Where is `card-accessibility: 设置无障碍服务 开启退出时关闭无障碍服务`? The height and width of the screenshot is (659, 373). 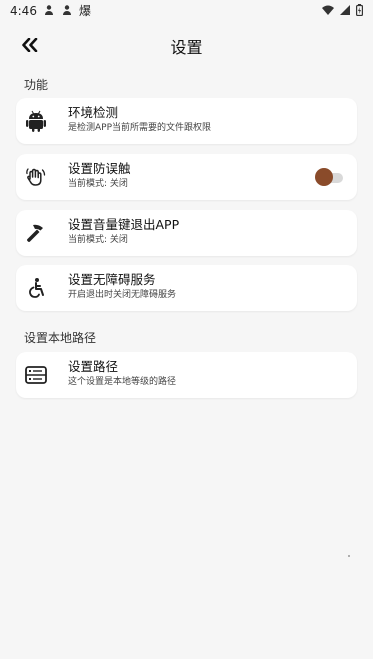
card-accessibility: 设置无障碍服务 开启退出时关闭无障碍服务 is located at coordinates (186, 288).